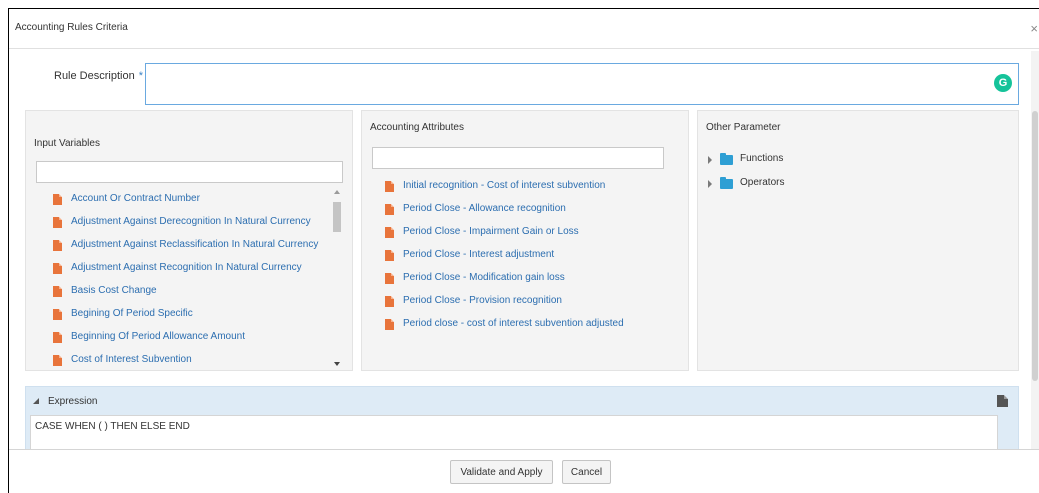  I want to click on expression-section: Expression CASE WHEN ( ) THEN ELSE END, so click(522, 421).